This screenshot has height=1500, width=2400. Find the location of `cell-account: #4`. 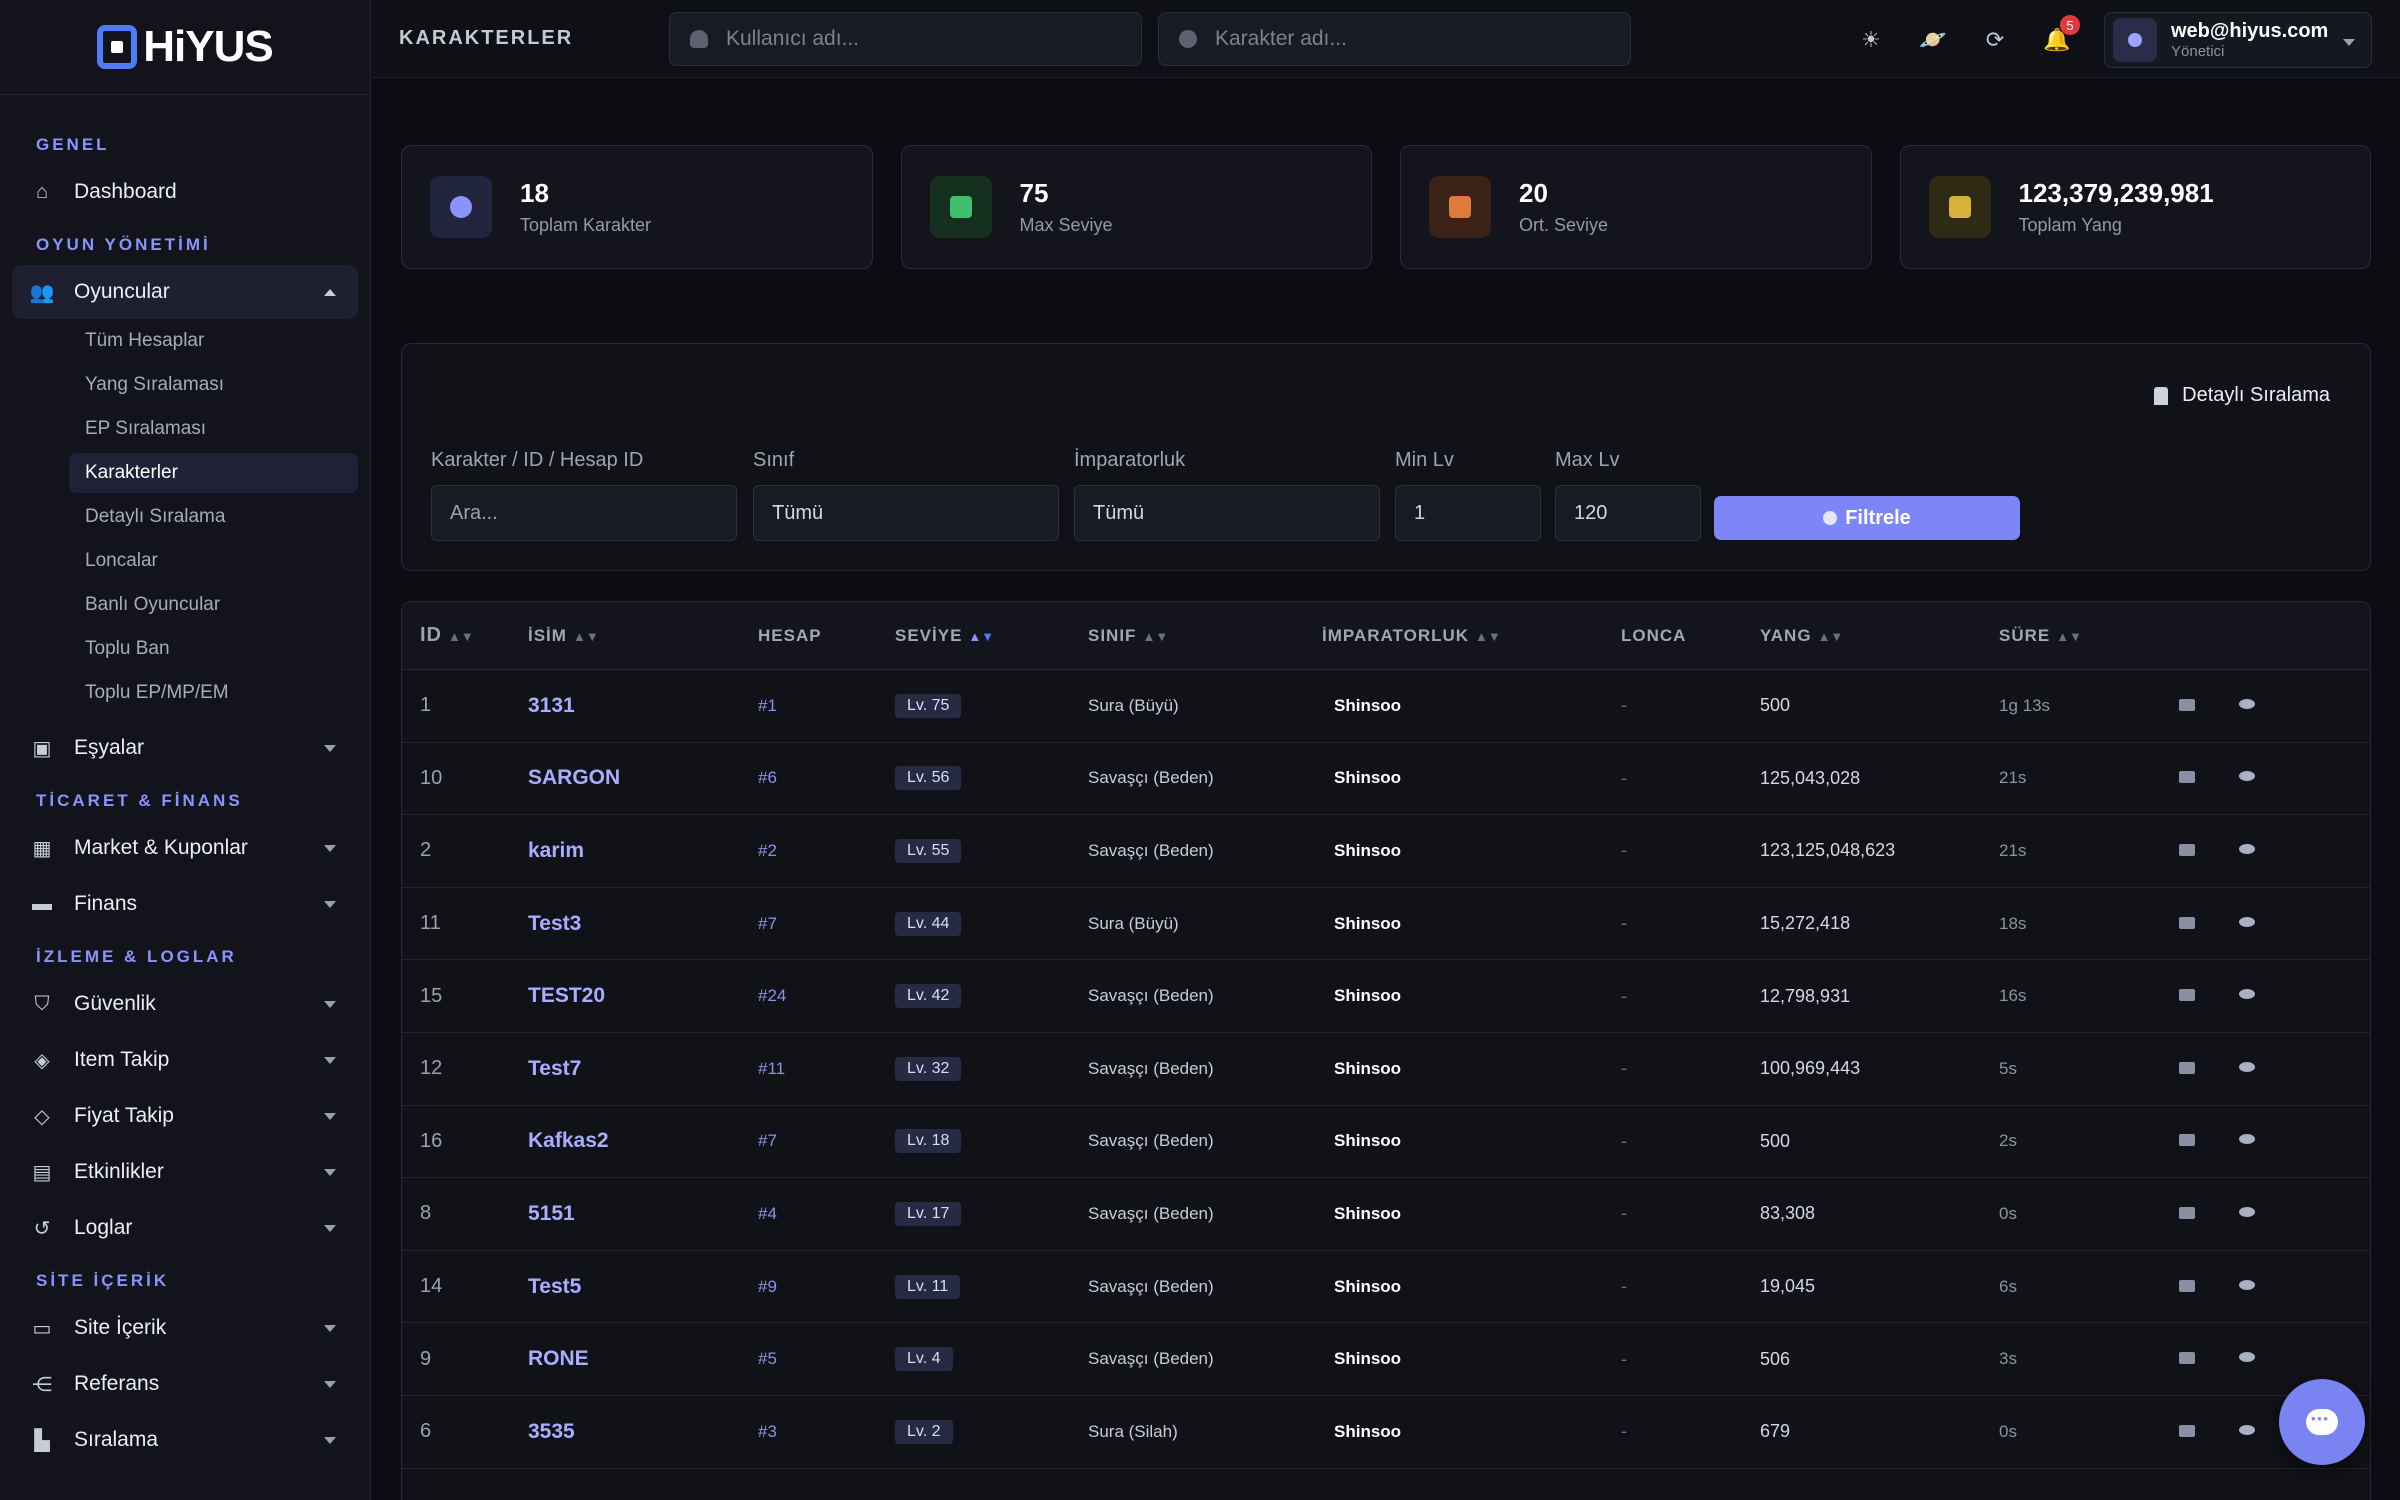

cell-account: #4 is located at coordinates (826, 1214).